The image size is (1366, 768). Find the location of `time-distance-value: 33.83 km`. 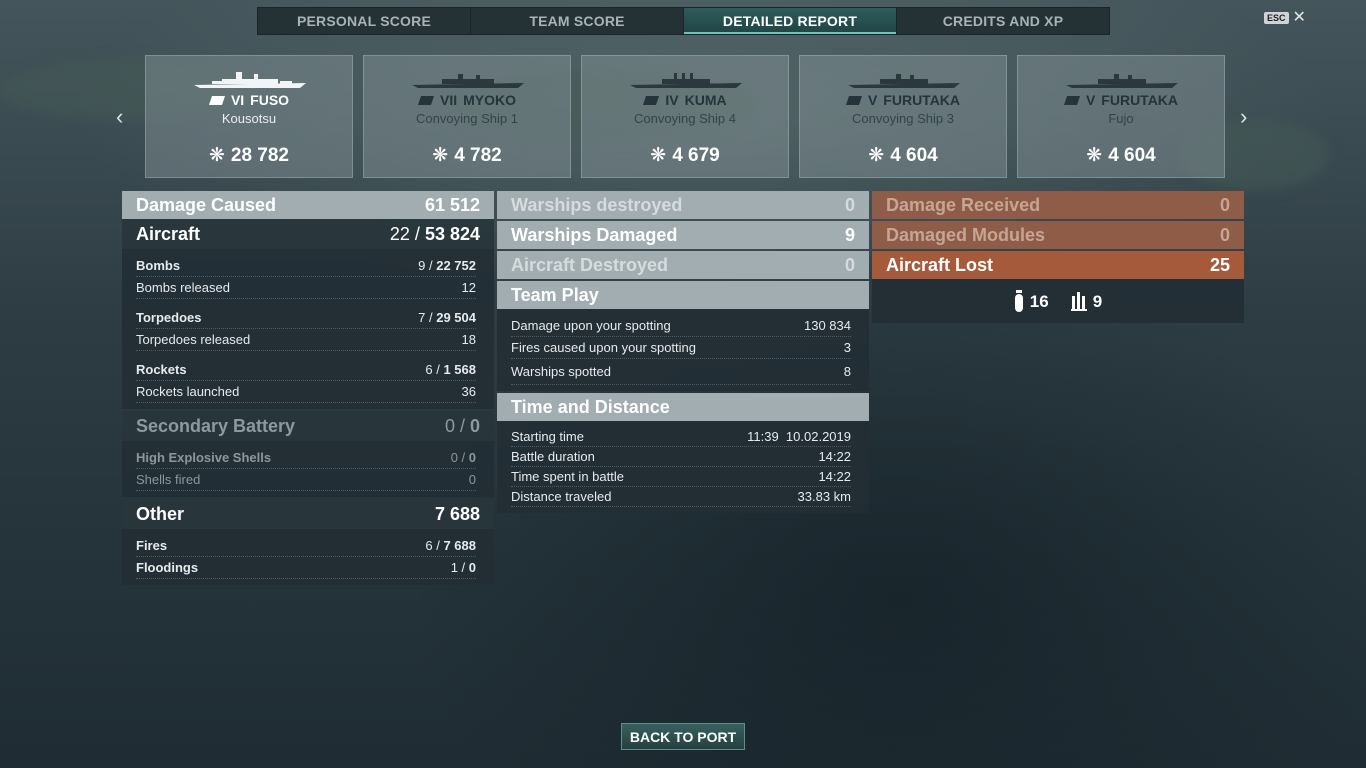

time-distance-value: 33.83 km is located at coordinates (824, 496).